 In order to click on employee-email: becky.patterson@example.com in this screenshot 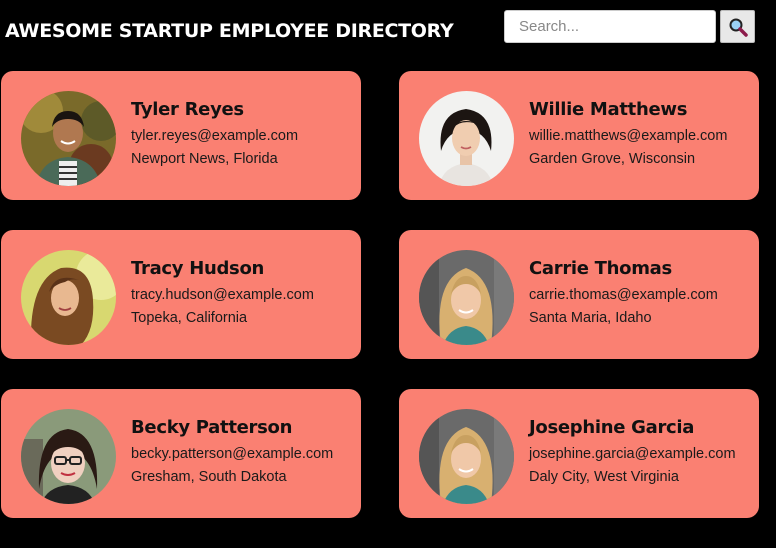, I will do `click(232, 454)`.